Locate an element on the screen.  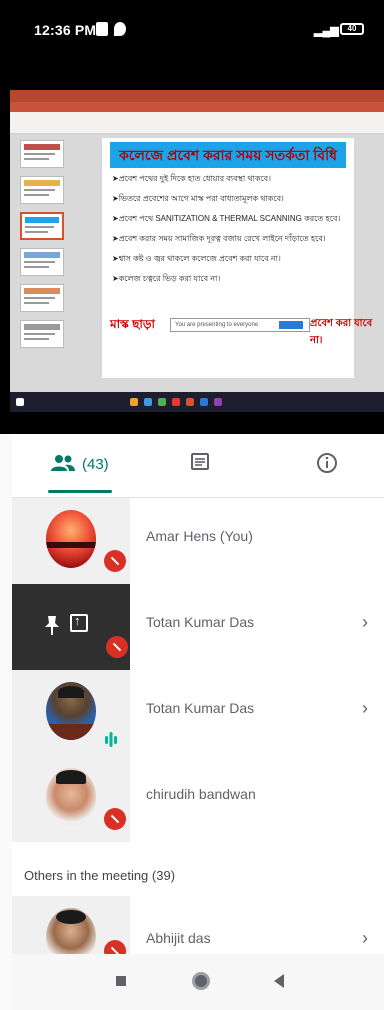
stop-presenting-button is located at coordinates (291, 325).